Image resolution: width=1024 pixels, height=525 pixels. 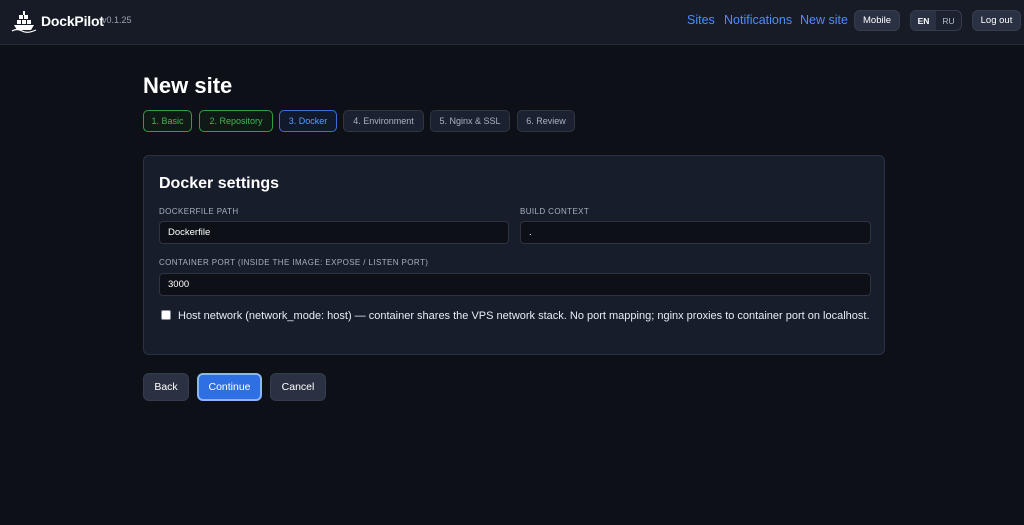 I want to click on nav-new-site: New site, so click(x=824, y=20).